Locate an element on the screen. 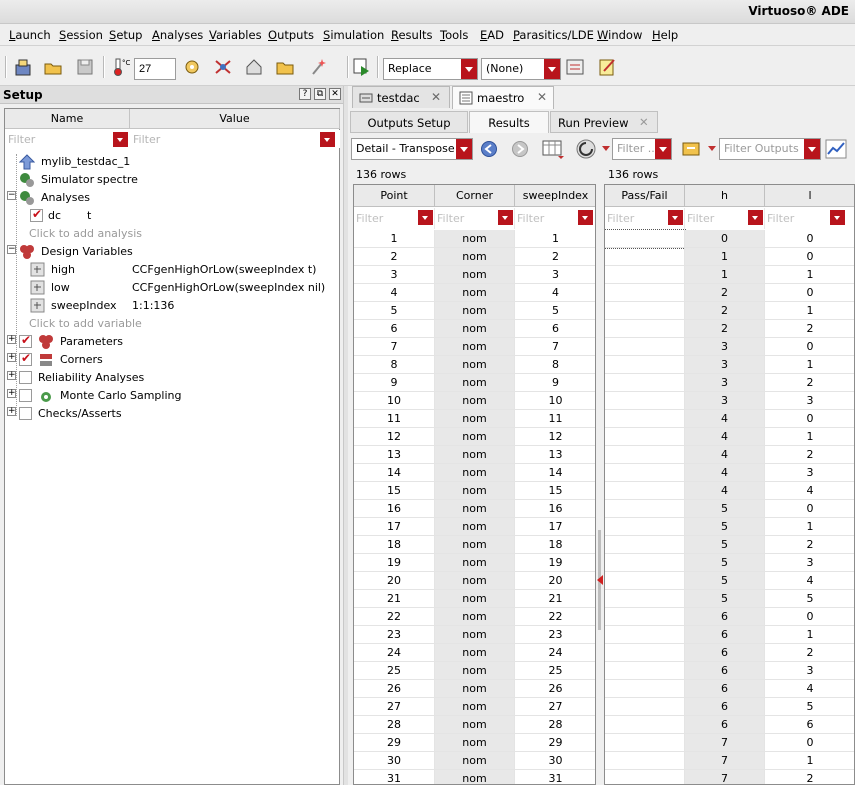  table-row: 14 nom 14 is located at coordinates (474, 473).